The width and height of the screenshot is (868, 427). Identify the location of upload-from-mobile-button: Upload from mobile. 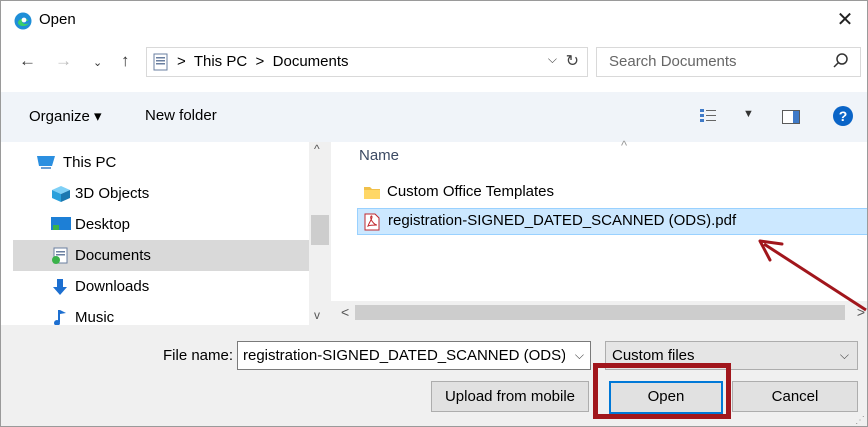
(510, 396).